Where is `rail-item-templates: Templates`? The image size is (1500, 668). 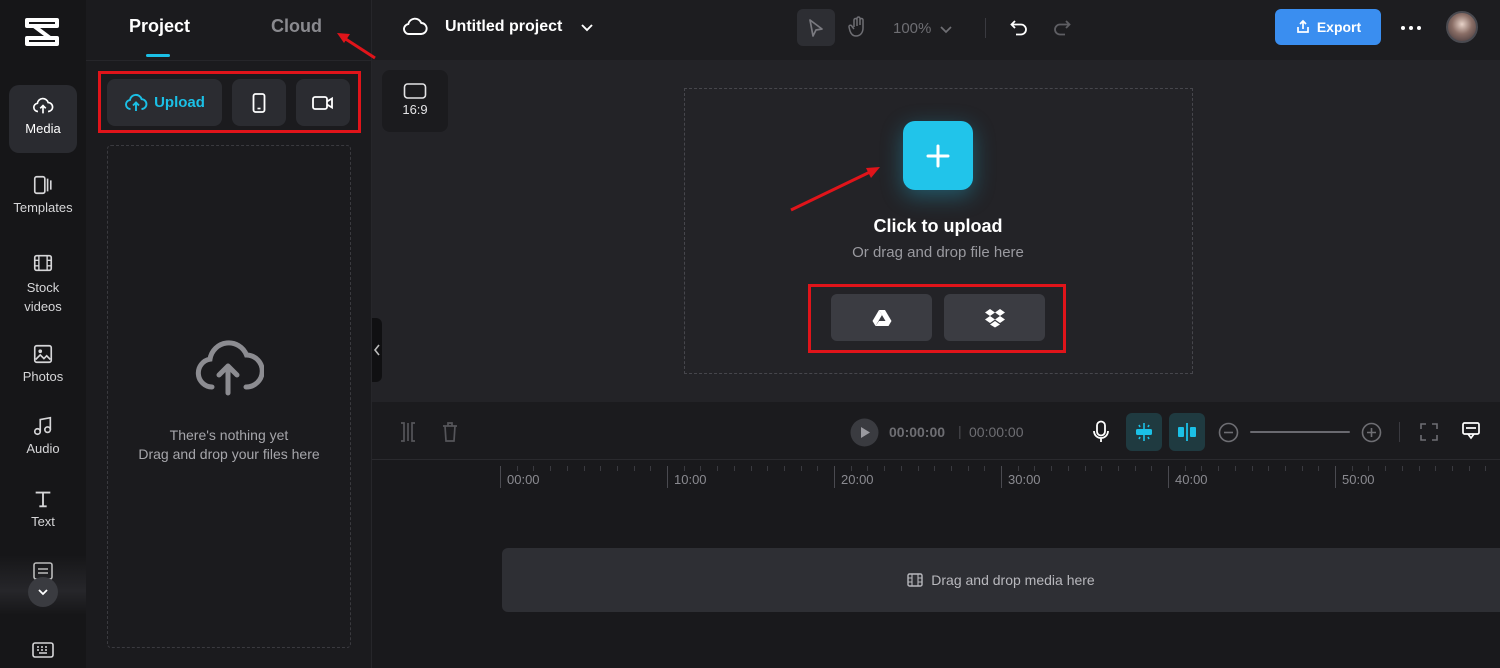 rail-item-templates: Templates is located at coordinates (43, 194).